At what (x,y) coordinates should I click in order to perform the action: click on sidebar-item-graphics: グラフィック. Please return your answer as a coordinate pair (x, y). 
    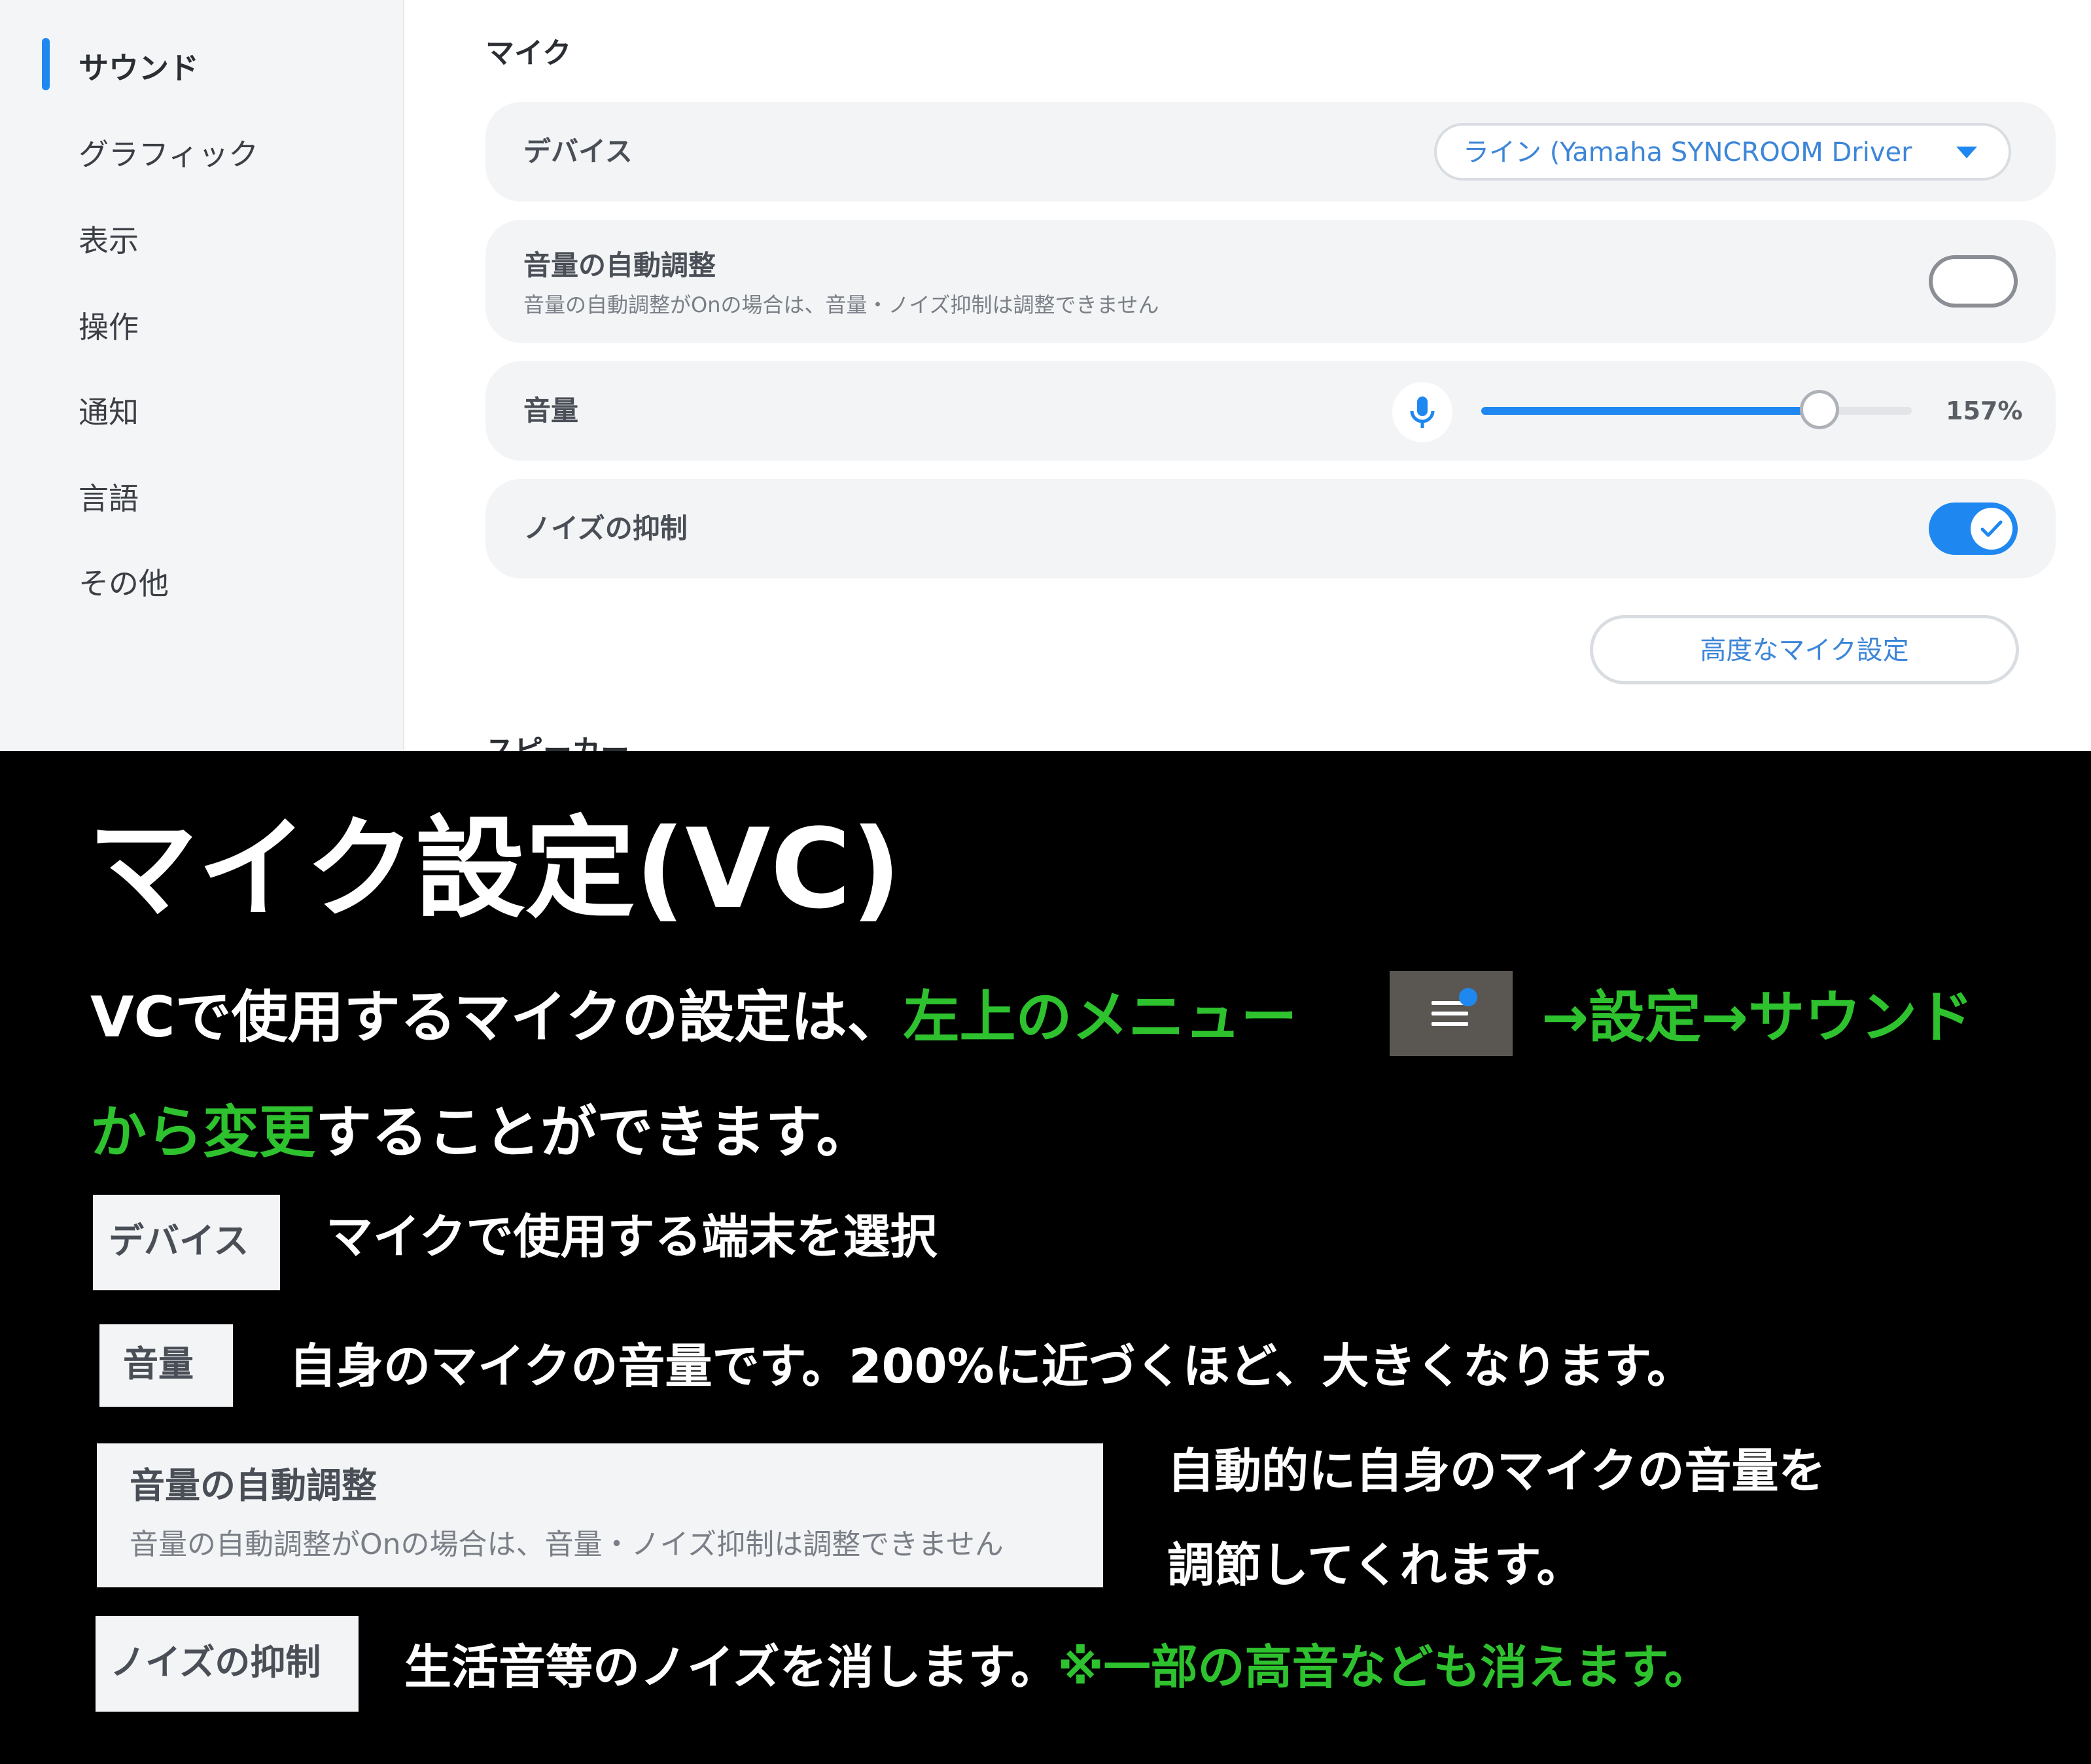
    Looking at the image, I should click on (169, 154).